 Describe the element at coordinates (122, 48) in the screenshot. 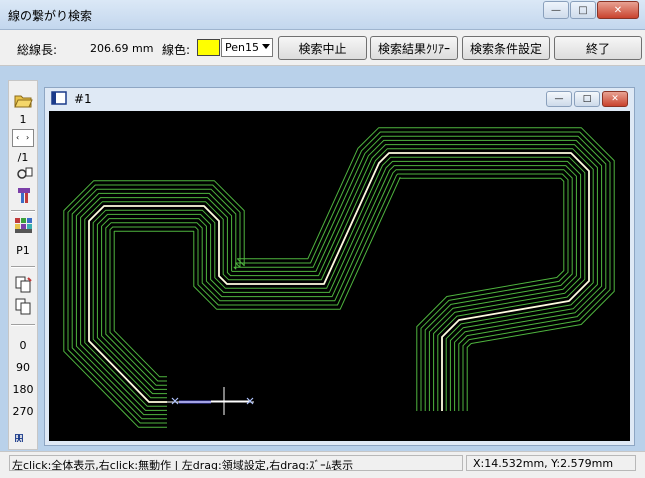

I see `total-length-value: 206.69 mm` at that location.